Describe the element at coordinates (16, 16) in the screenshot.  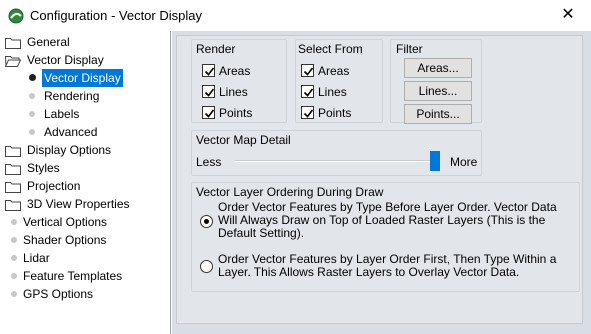
I see `app-globe-icon` at that location.